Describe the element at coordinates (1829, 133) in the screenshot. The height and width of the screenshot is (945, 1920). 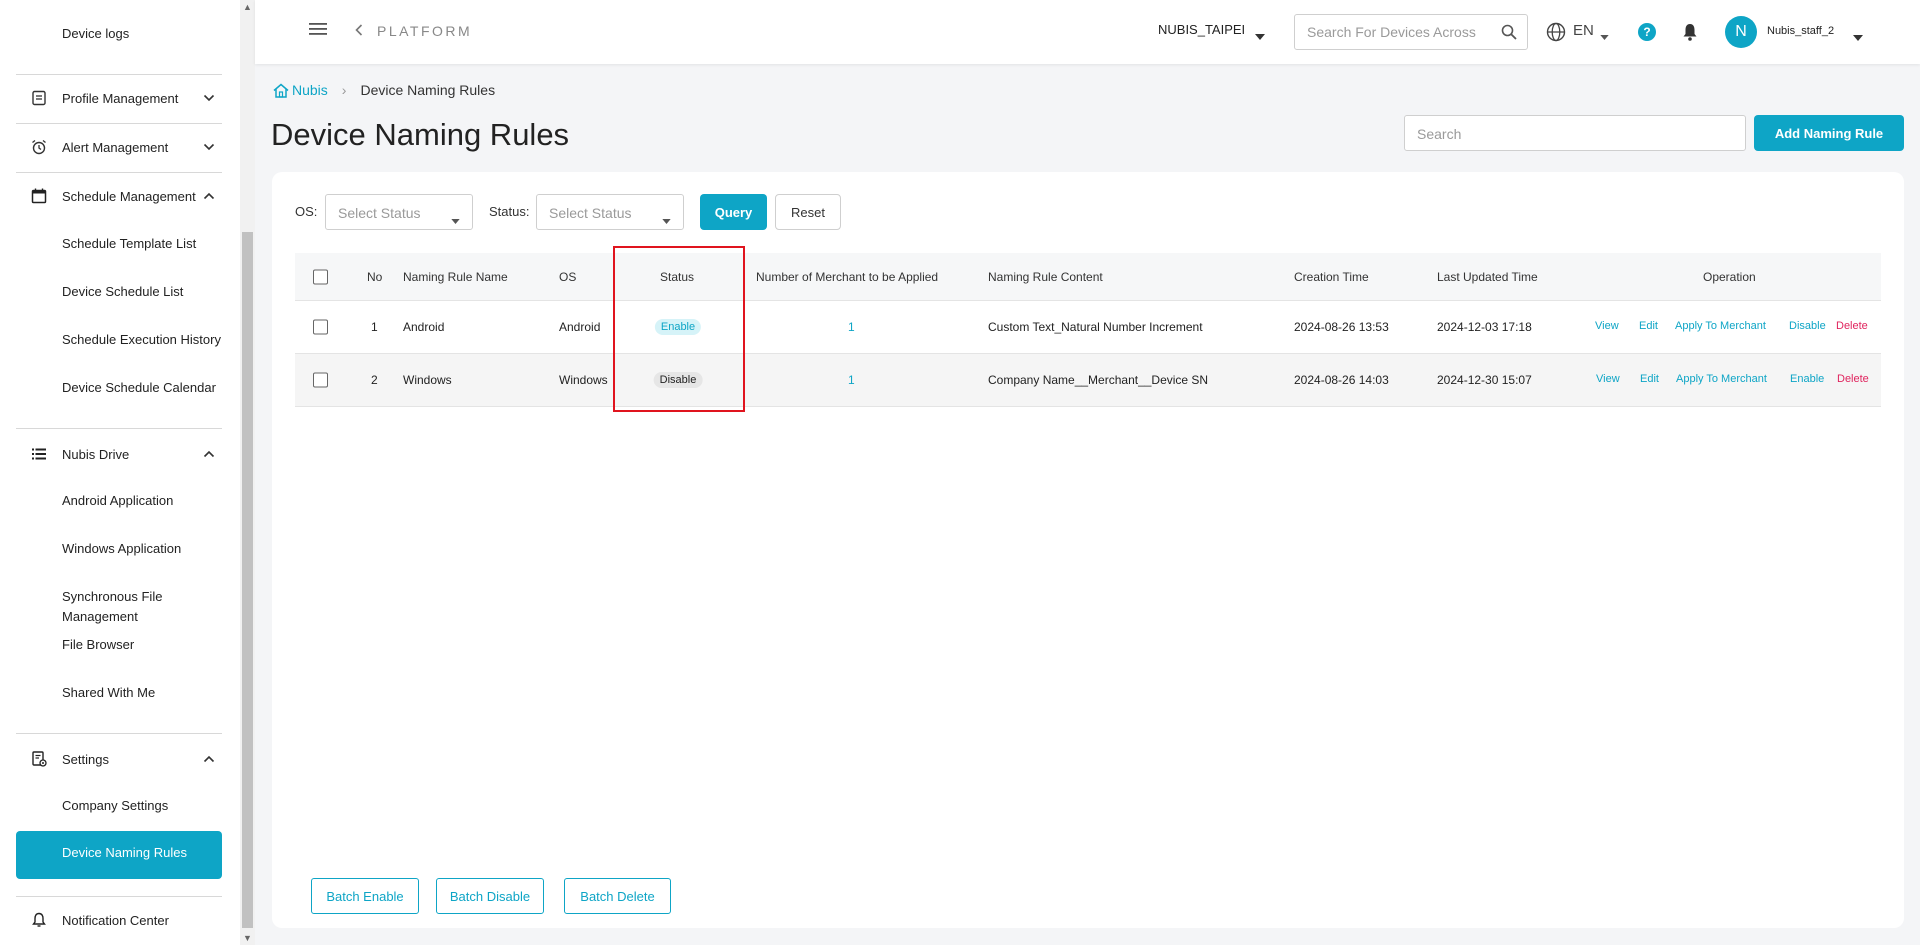
I see `add-naming-rule-button: Add Naming Rule` at that location.